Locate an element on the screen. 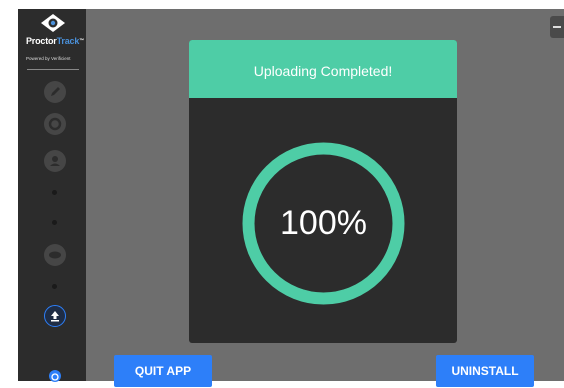 This screenshot has width=564, height=388. brand-tm: ™ is located at coordinates (81, 41).